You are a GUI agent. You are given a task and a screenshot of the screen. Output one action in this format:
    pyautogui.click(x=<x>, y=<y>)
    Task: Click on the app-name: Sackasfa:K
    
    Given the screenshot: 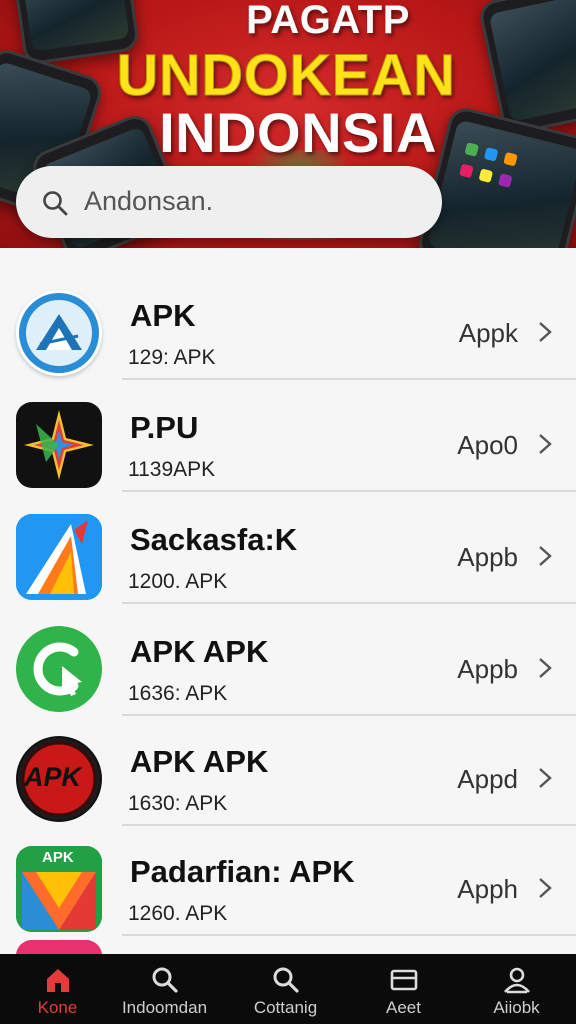 What is the action you would take?
    pyautogui.click(x=214, y=539)
    